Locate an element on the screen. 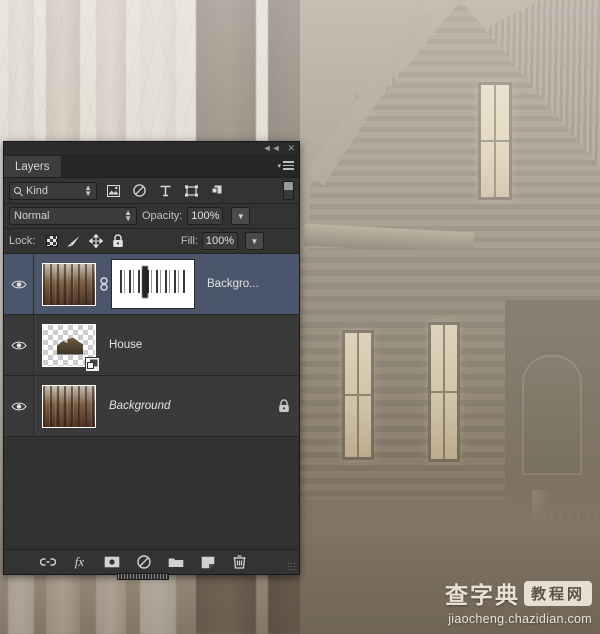 Image resolution: width=600 pixels, height=634 pixels. shape-icon is located at coordinates (191, 191).